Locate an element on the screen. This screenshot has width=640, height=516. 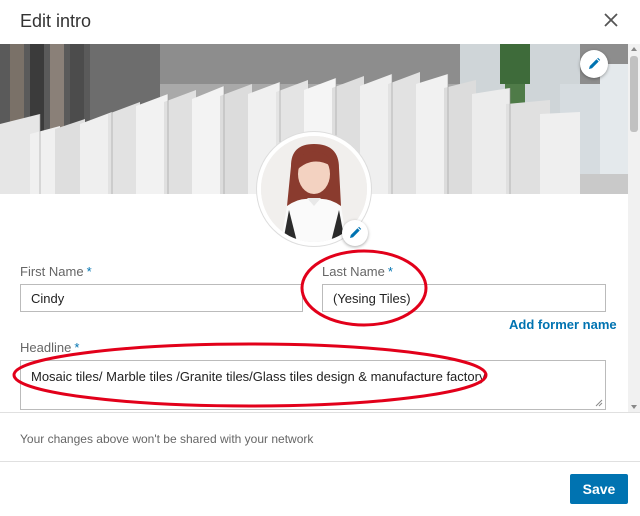
scroll-up-icon is located at coordinates (634, 49).